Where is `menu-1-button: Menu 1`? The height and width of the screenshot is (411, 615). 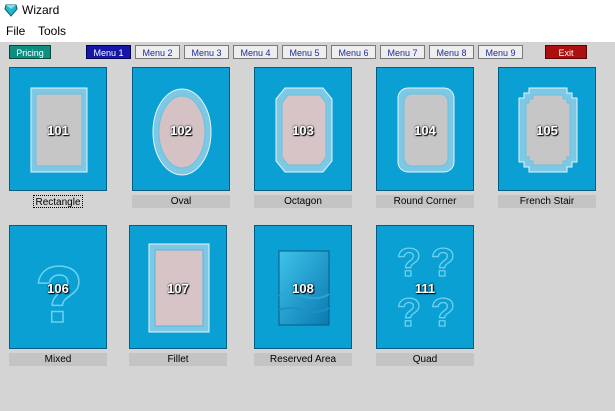
menu-1-button: Menu 1 is located at coordinates (108, 52).